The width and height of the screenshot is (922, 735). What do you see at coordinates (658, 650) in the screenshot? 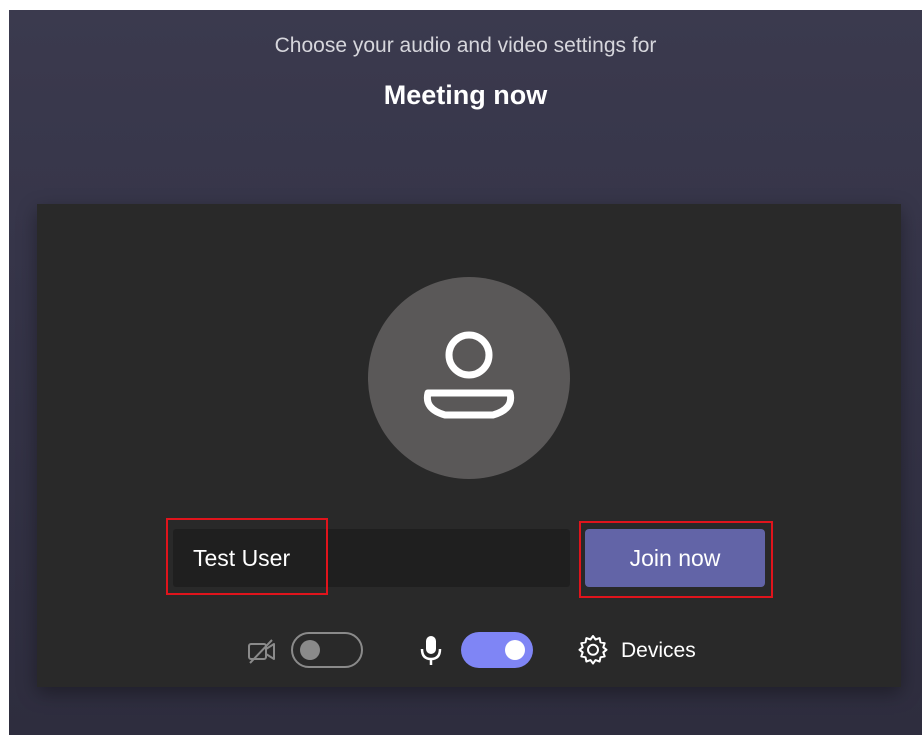
I see `devices-label: Devices` at bounding box center [658, 650].